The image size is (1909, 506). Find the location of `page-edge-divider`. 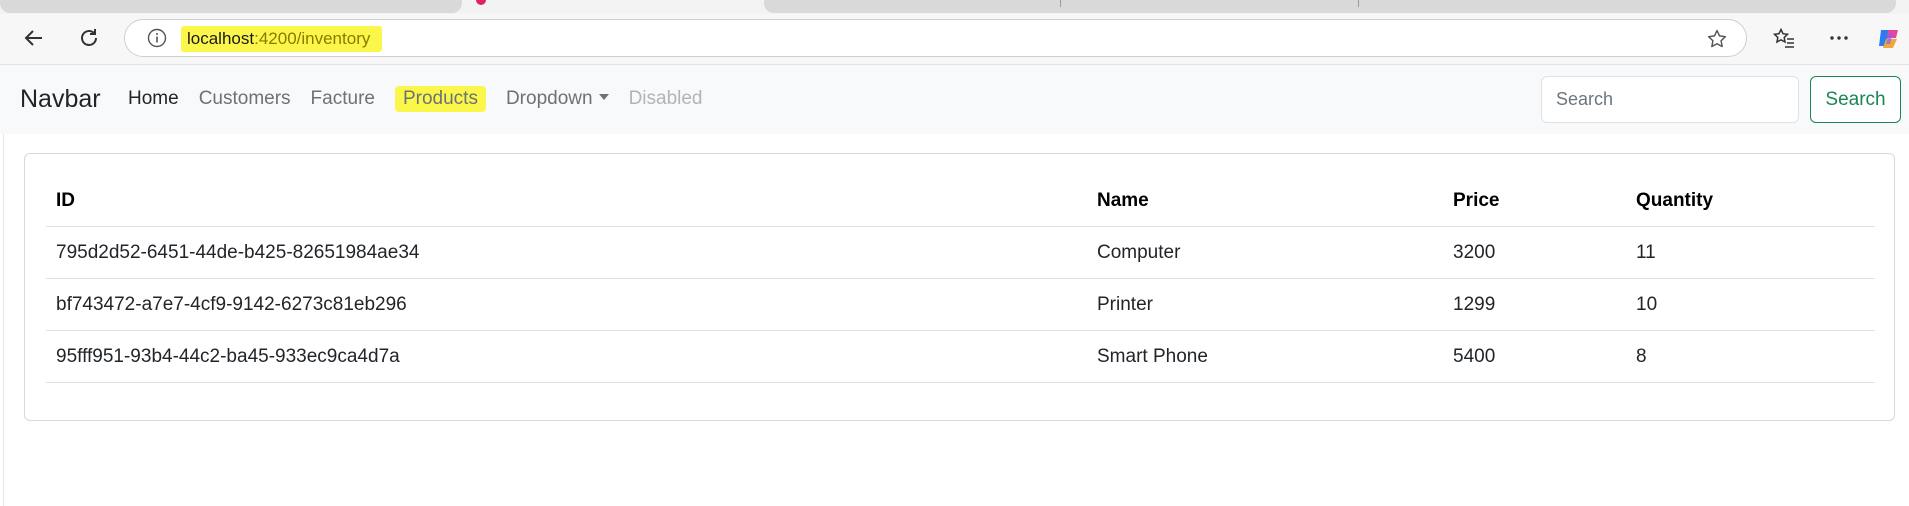

page-edge-divider is located at coordinates (3, 320).